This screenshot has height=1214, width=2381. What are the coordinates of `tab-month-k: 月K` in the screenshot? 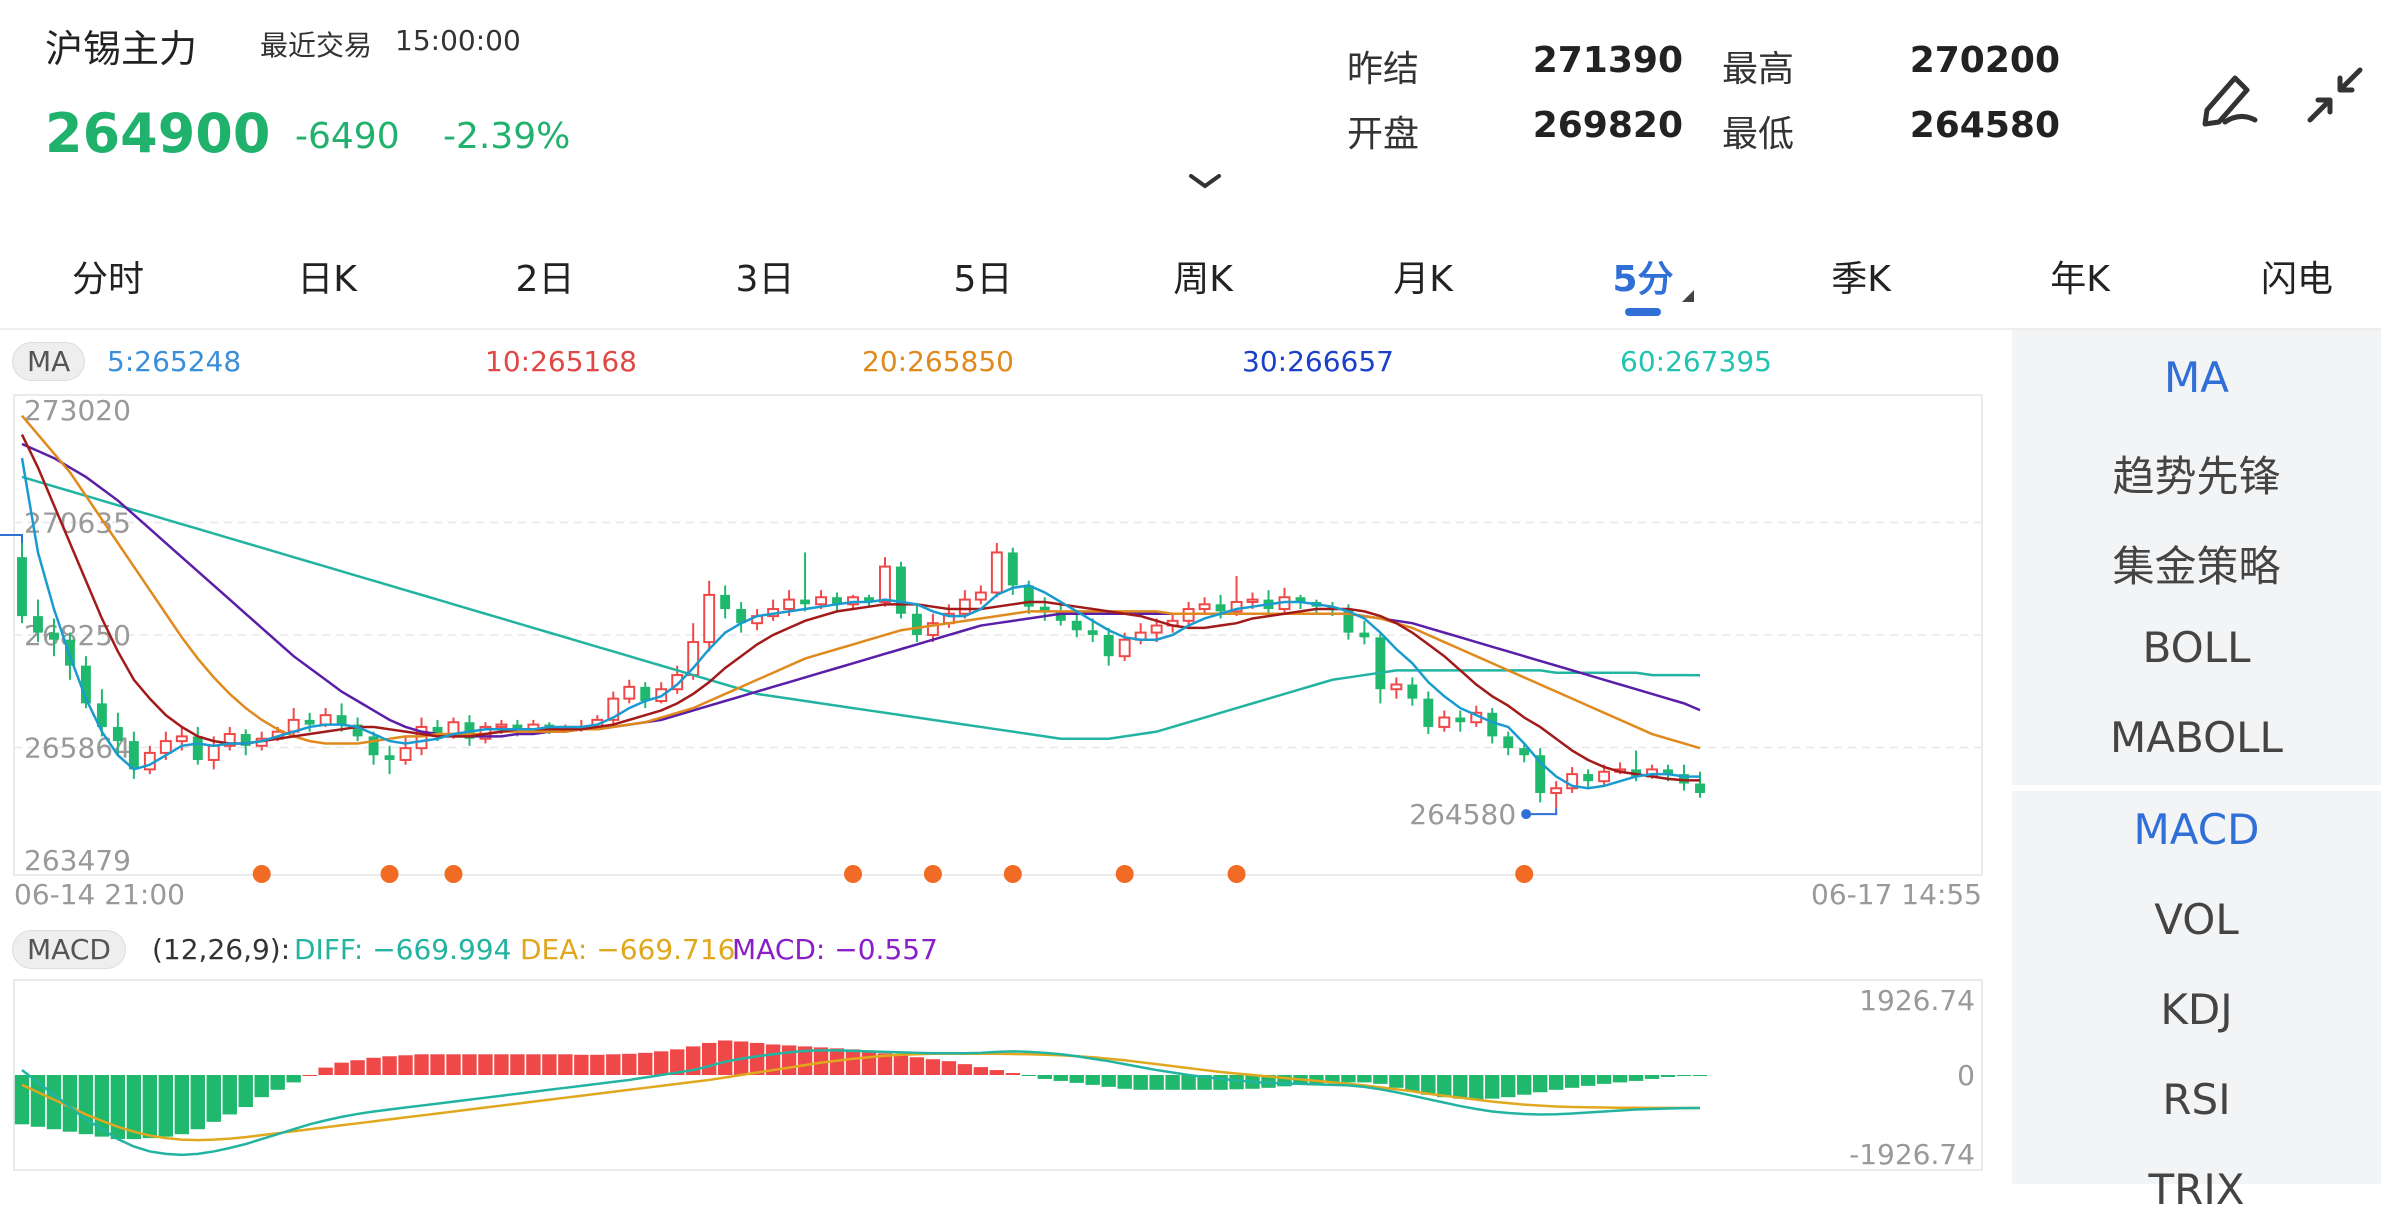 It's located at (1423, 276).